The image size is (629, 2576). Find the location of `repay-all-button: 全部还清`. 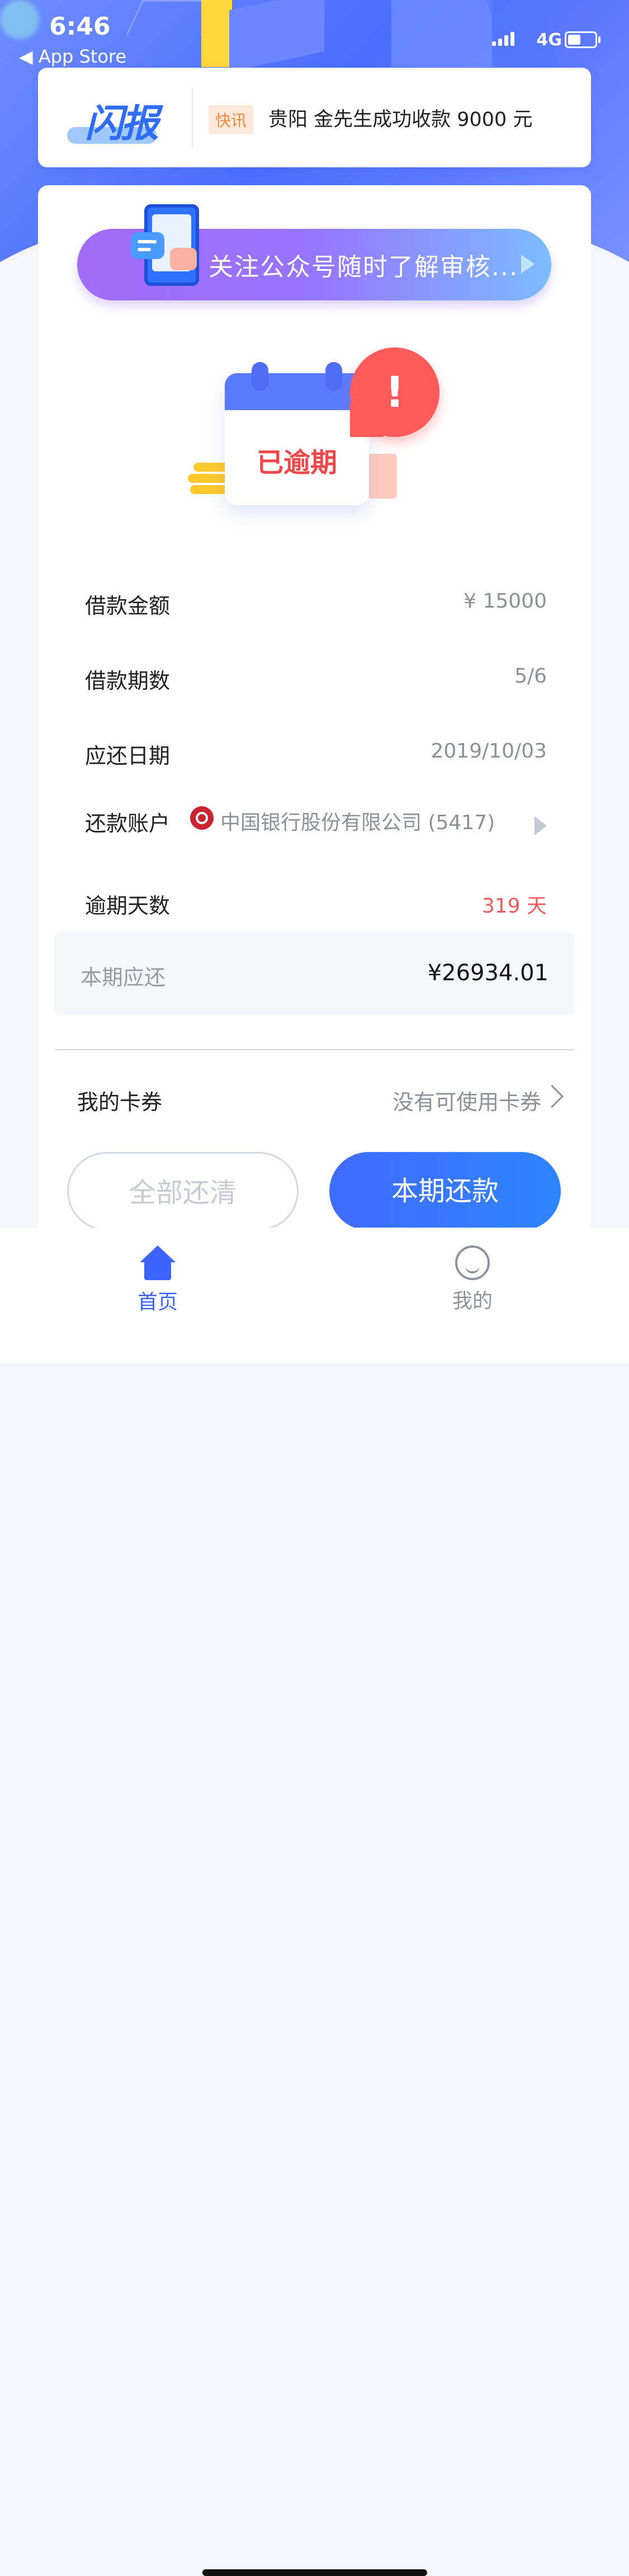

repay-all-button: 全部还清 is located at coordinates (183, 1191).